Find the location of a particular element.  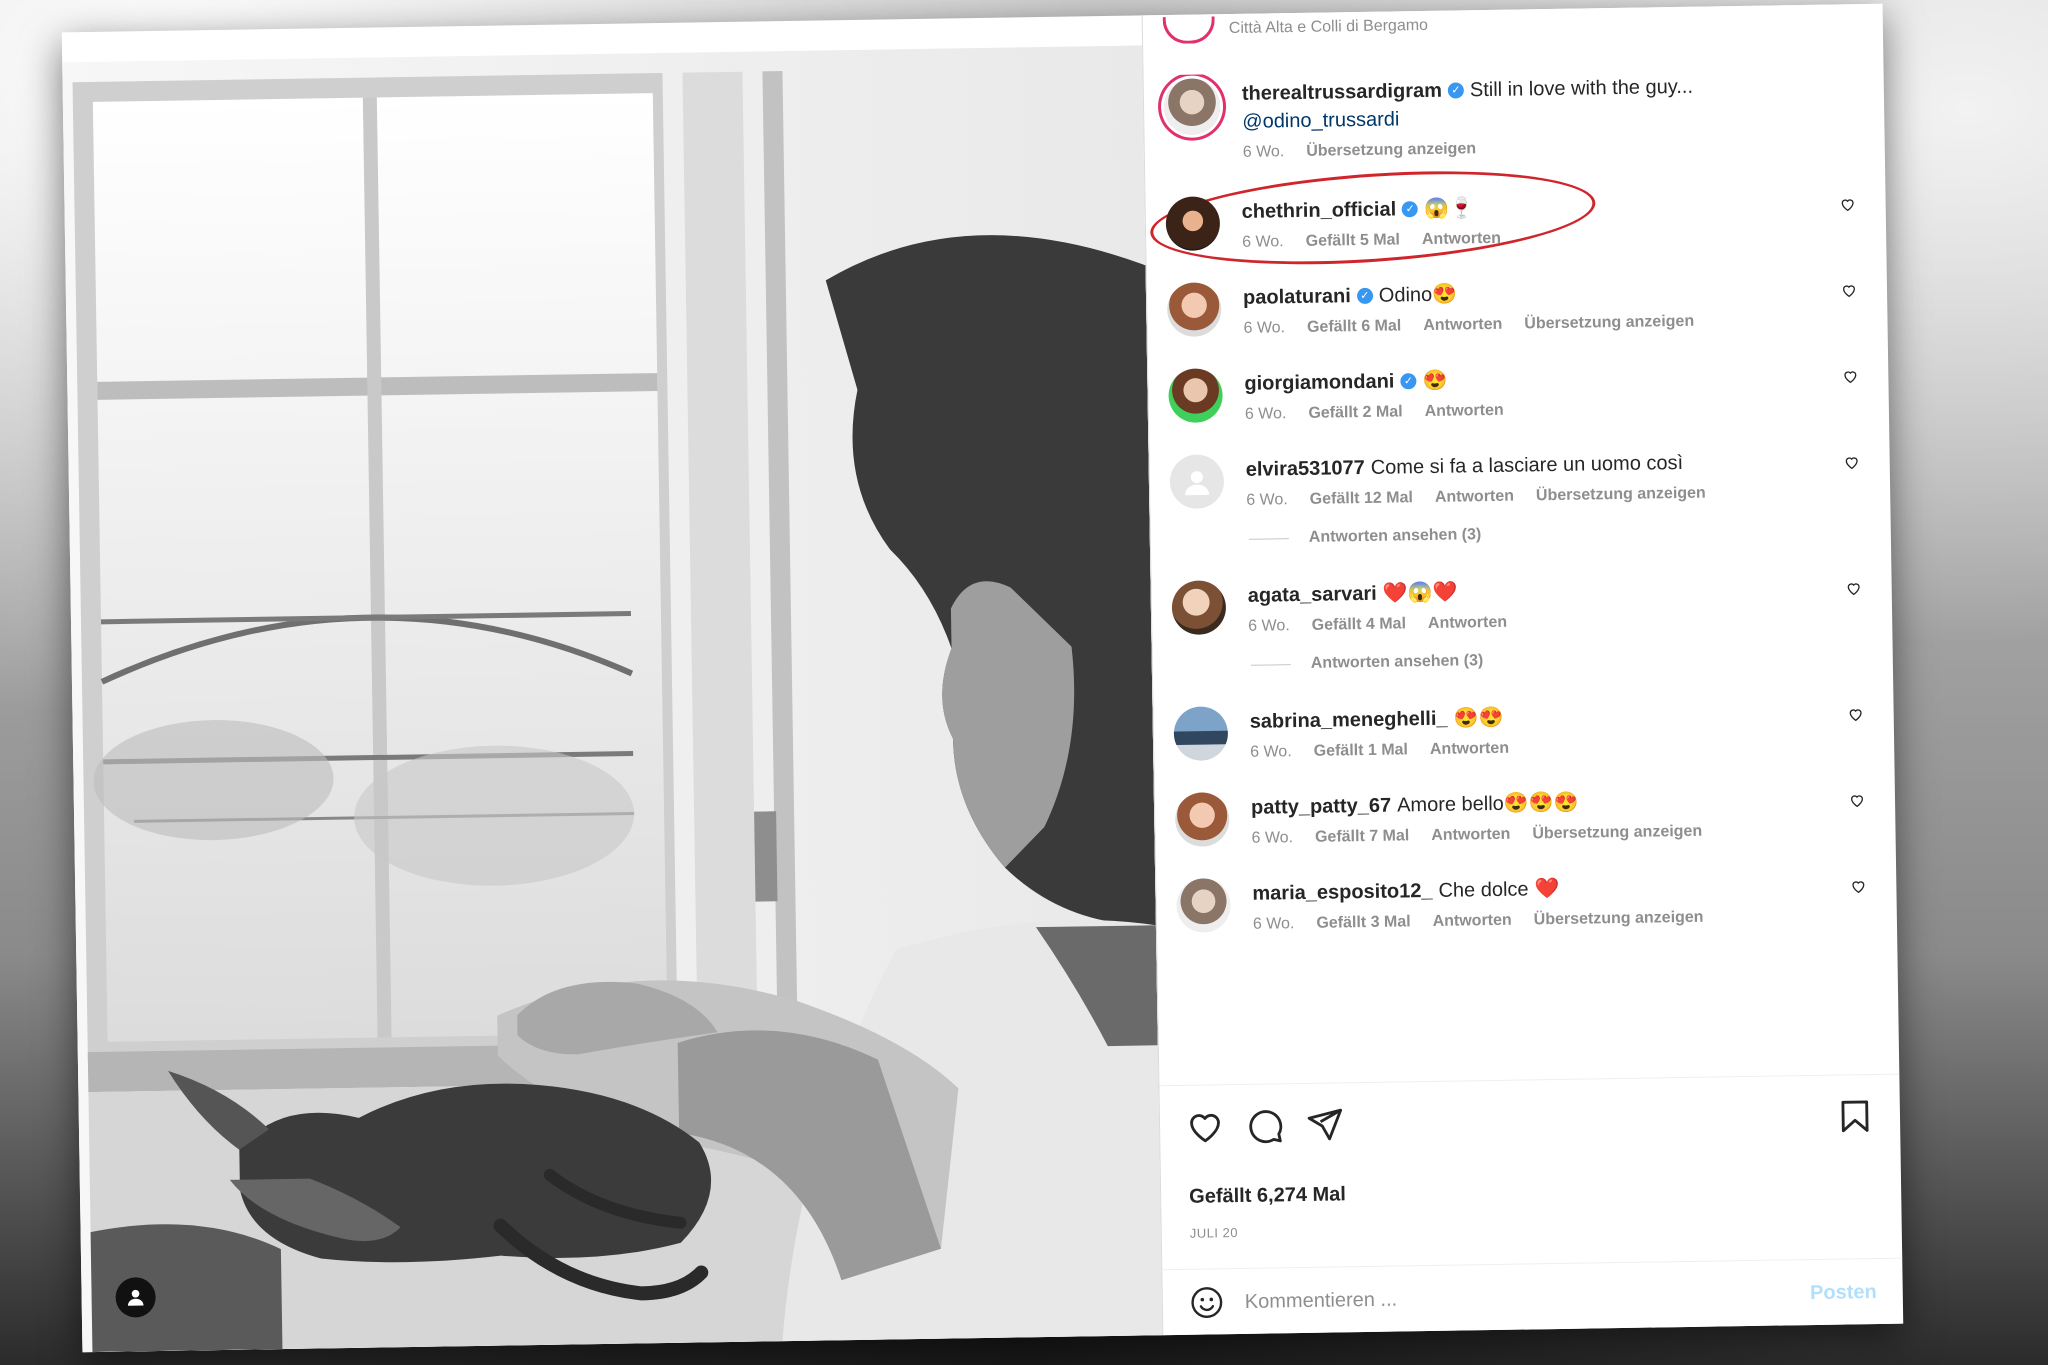

username: giorgiamondani is located at coordinates (1319, 382).